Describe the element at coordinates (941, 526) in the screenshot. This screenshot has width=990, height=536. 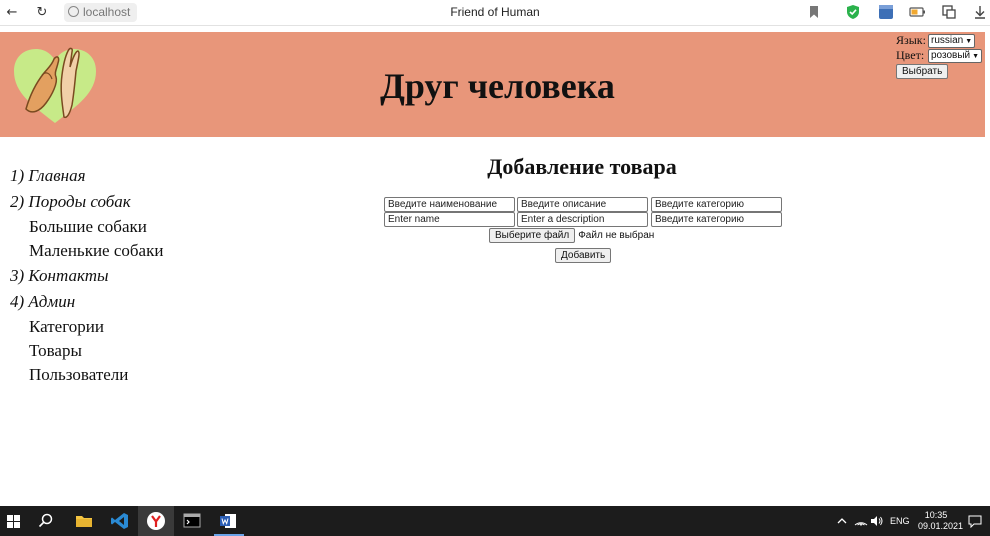
I see `clock-date: 09.01.2021` at that location.